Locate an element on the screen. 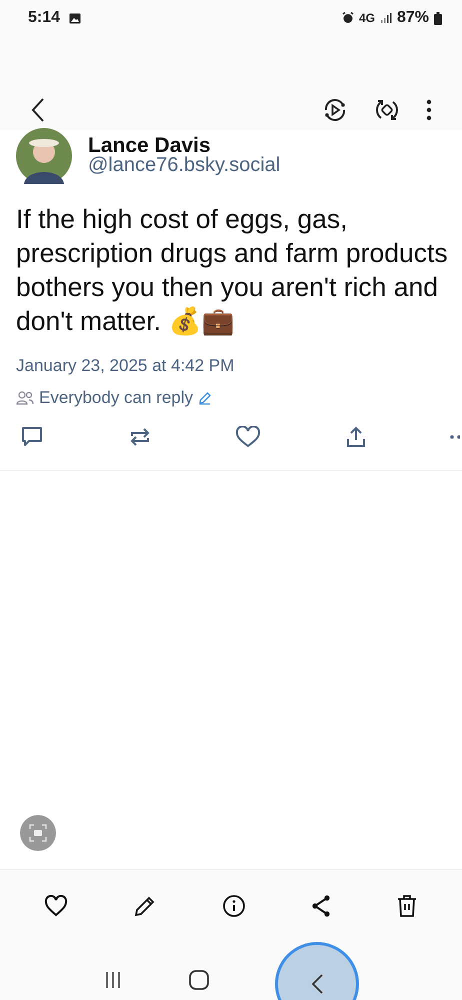 The image size is (462, 1000). status-time: 5:14 is located at coordinates (44, 18).